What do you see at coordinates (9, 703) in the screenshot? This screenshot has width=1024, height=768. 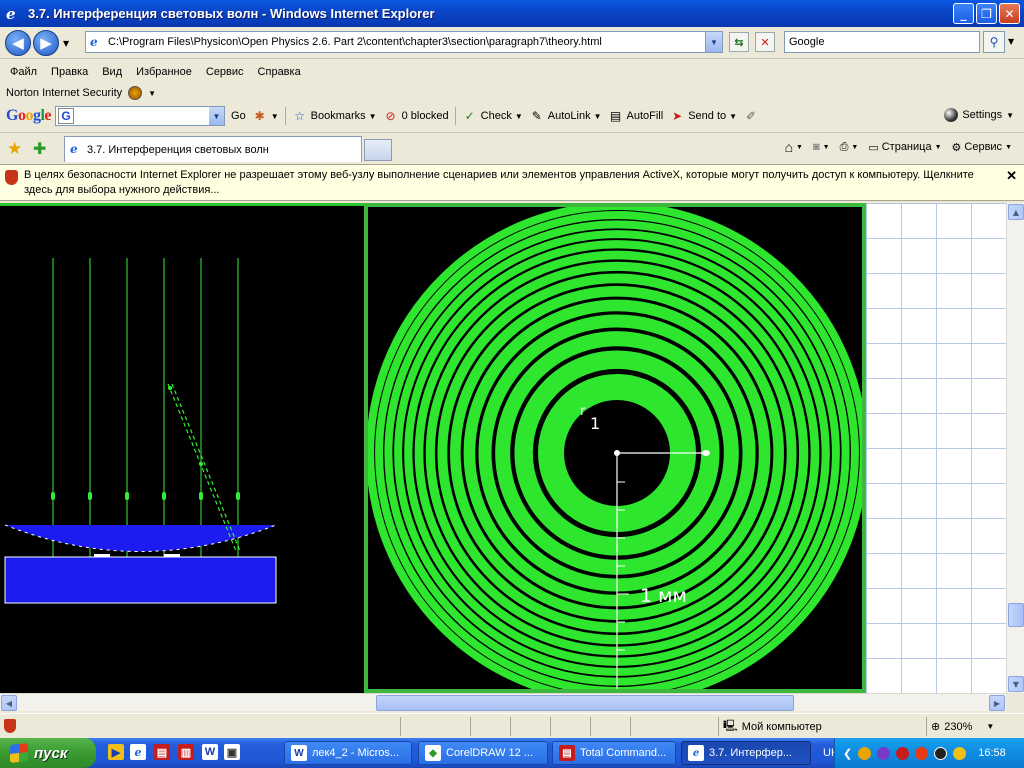 I see `scroll-left-button: ◀` at bounding box center [9, 703].